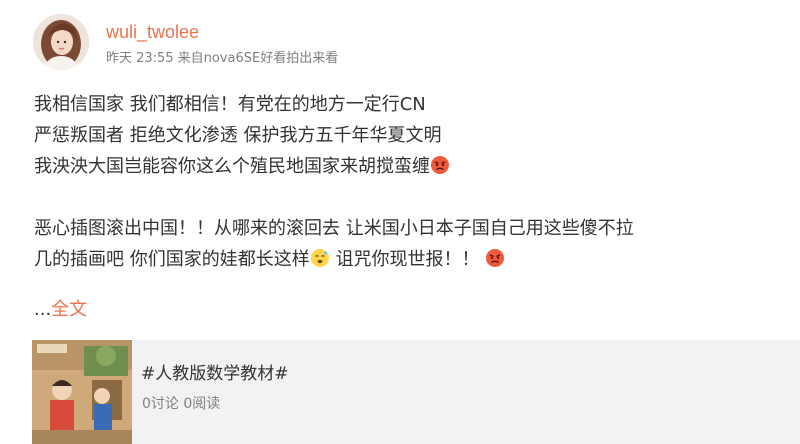 This screenshot has height=444, width=800. Describe the element at coordinates (232, 166) in the screenshot. I see `content-text: 我泱泱大国岂能容你这么个殖民地国家来胡搅蛮缠` at that location.